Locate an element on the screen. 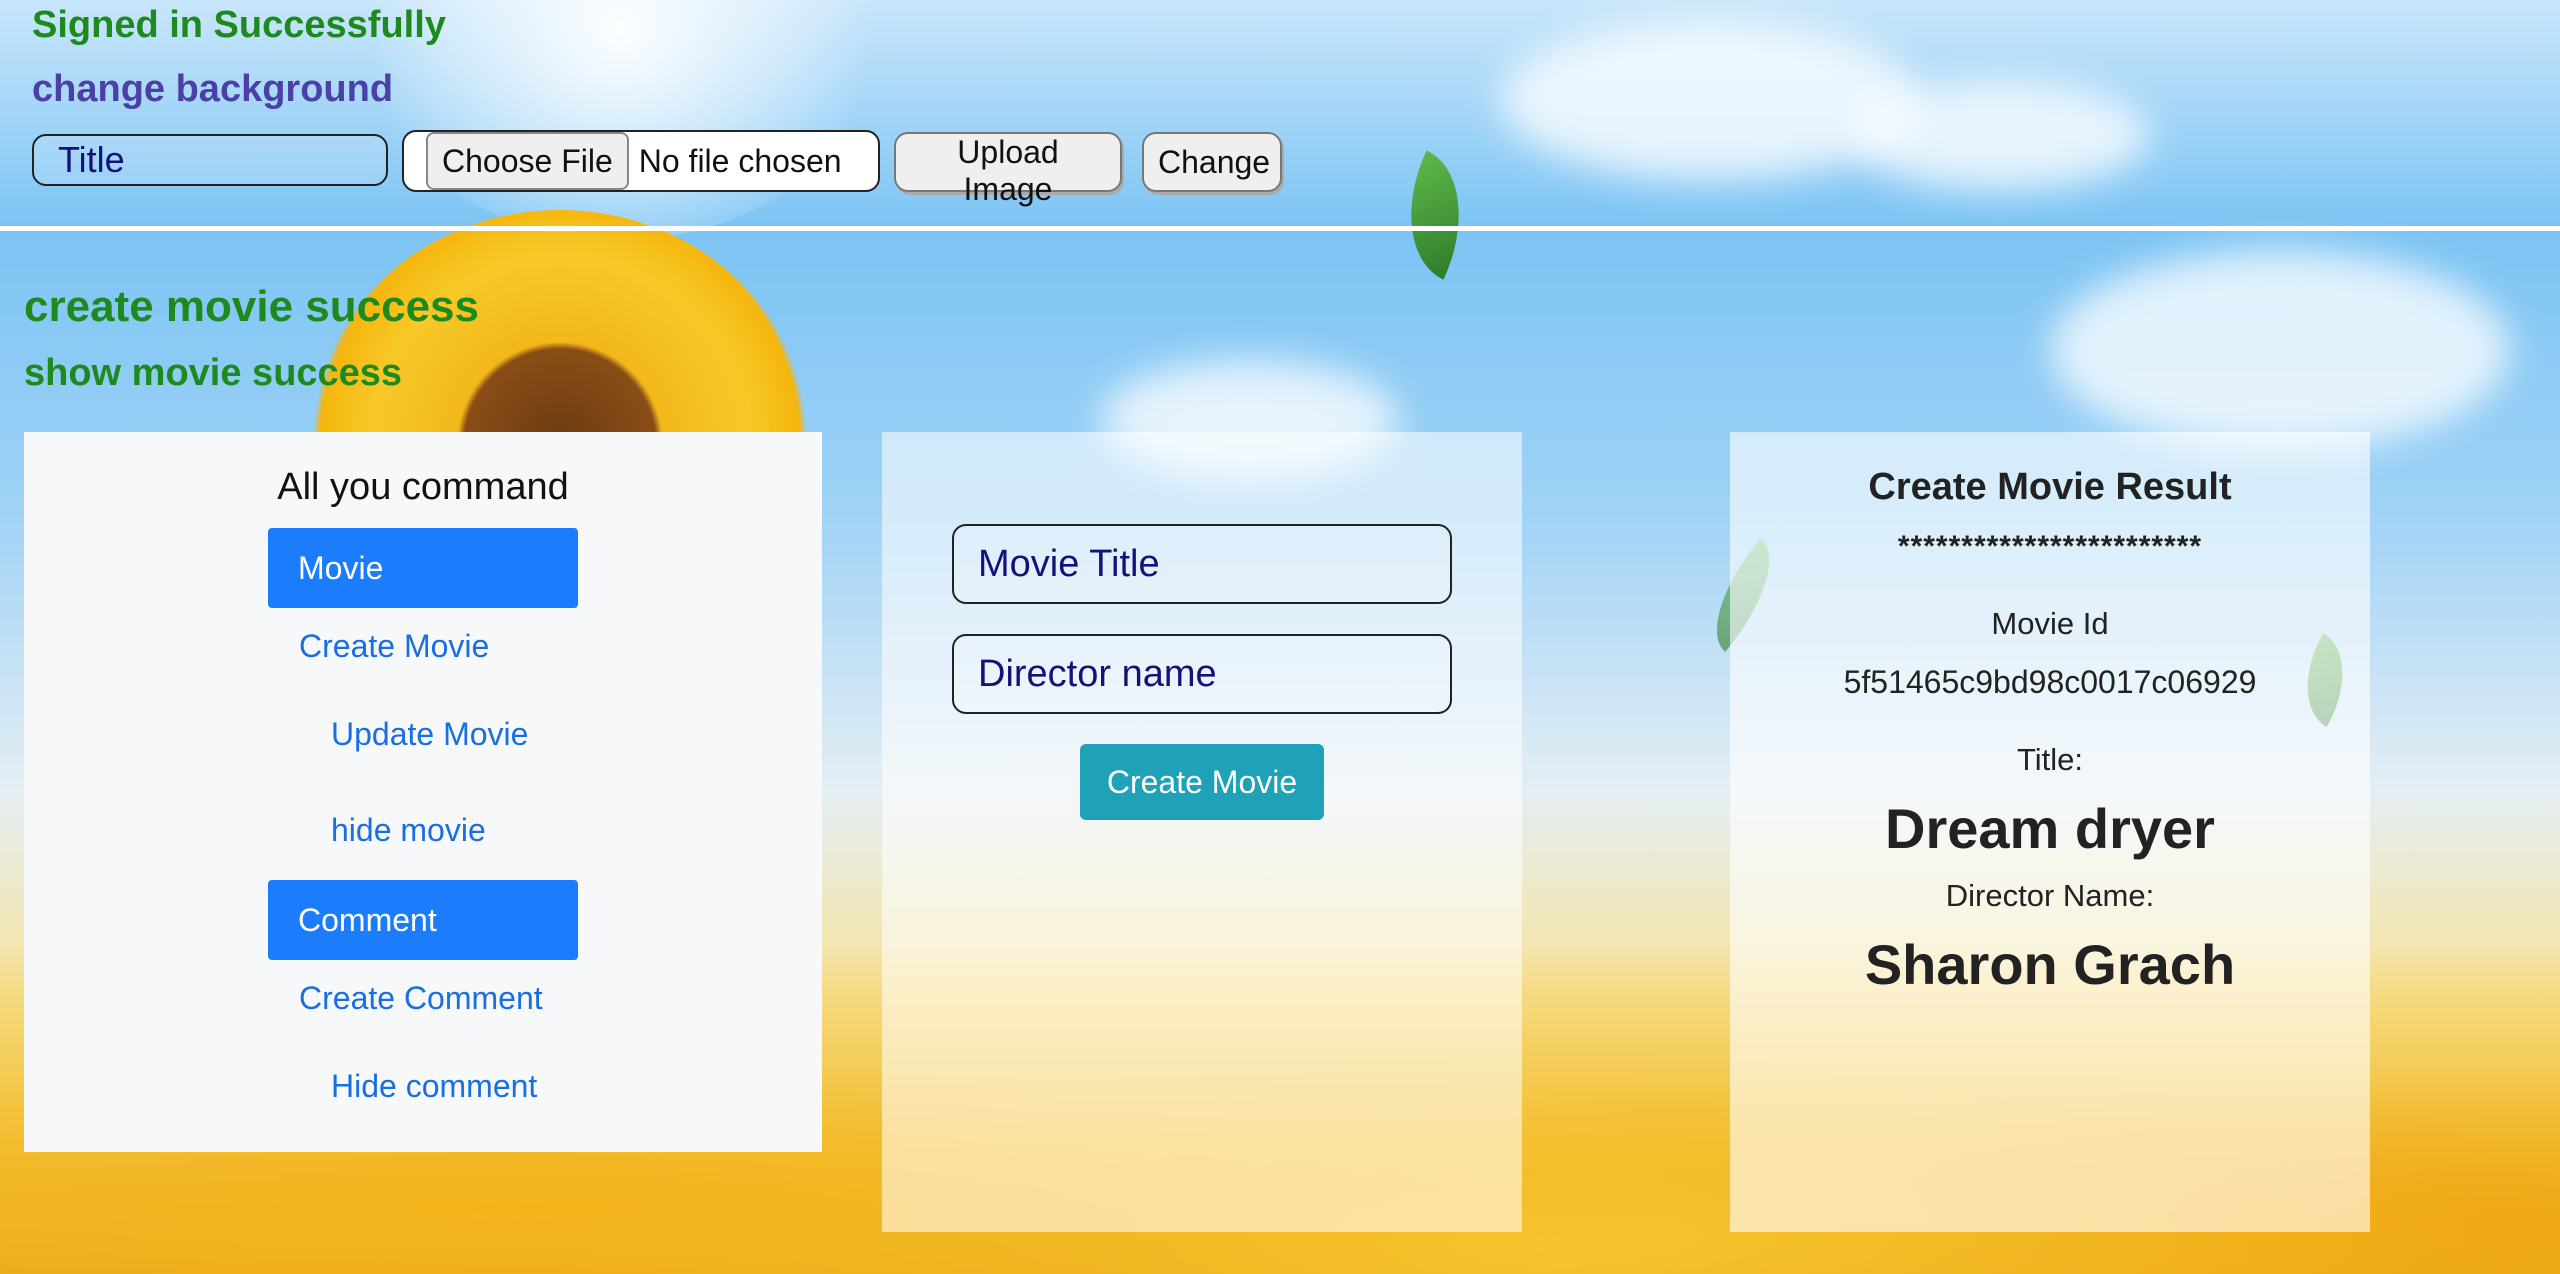 The height and width of the screenshot is (1274, 2560). nav-hide-movie: hide movie is located at coordinates (408, 830).